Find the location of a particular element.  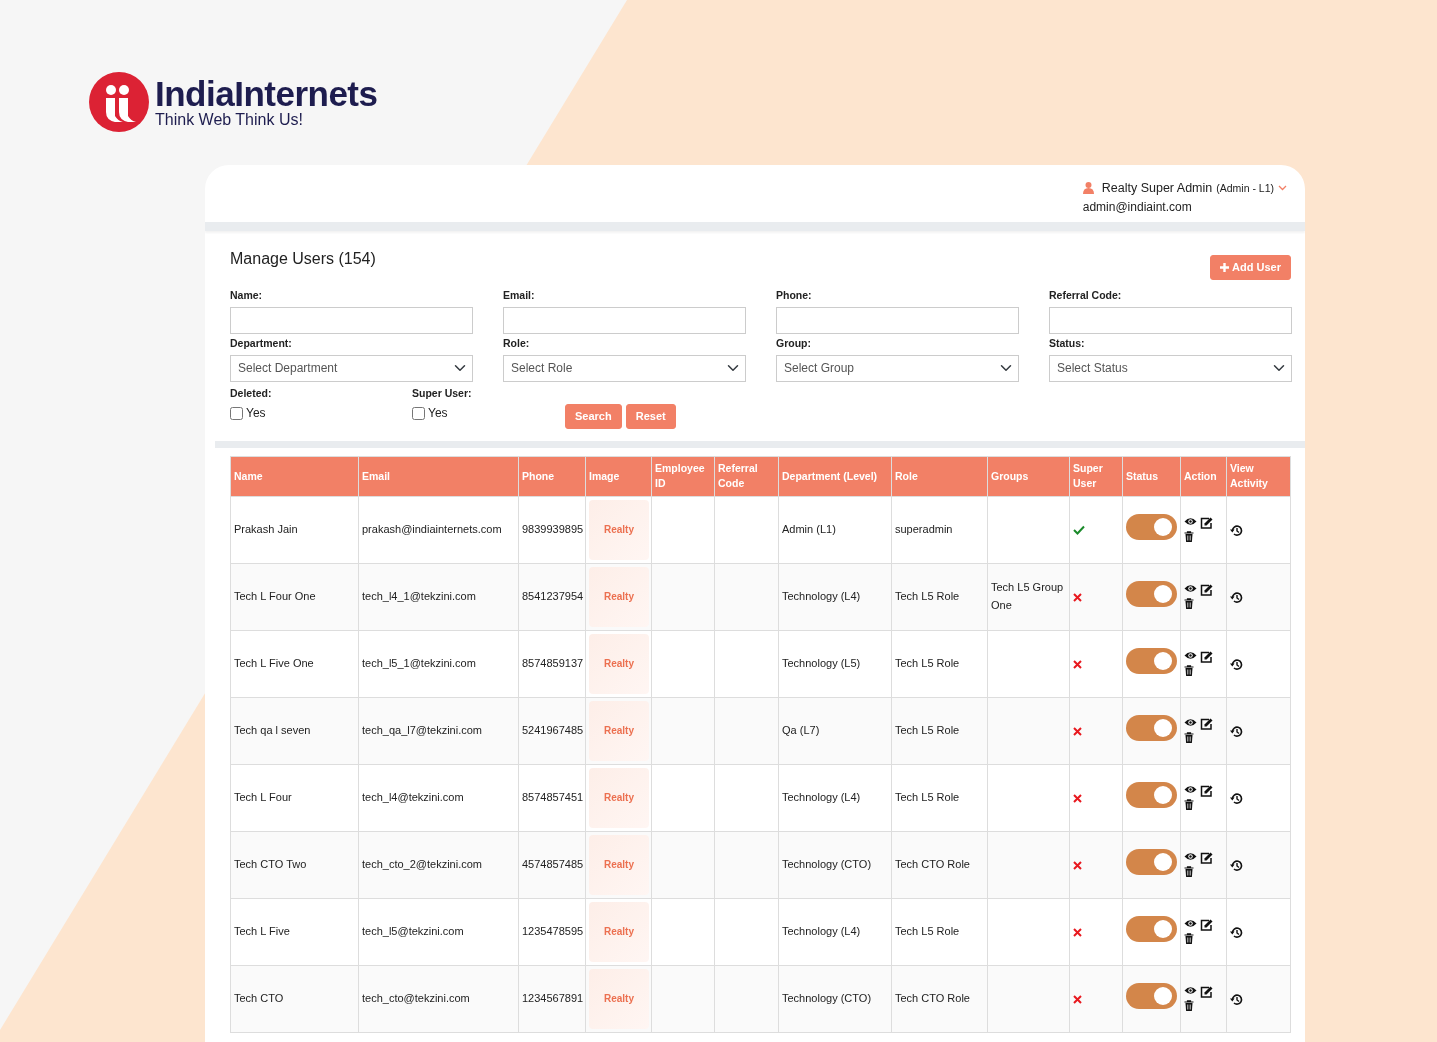

field-label: Deleted: is located at coordinates (251, 393).